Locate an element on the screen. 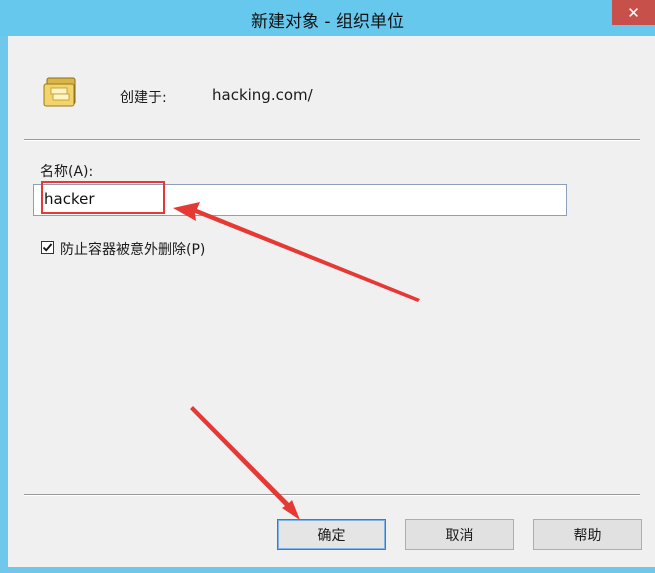 This screenshot has height=573, width=655. annotation-arrow-to-name is located at coordinates (296, 252).